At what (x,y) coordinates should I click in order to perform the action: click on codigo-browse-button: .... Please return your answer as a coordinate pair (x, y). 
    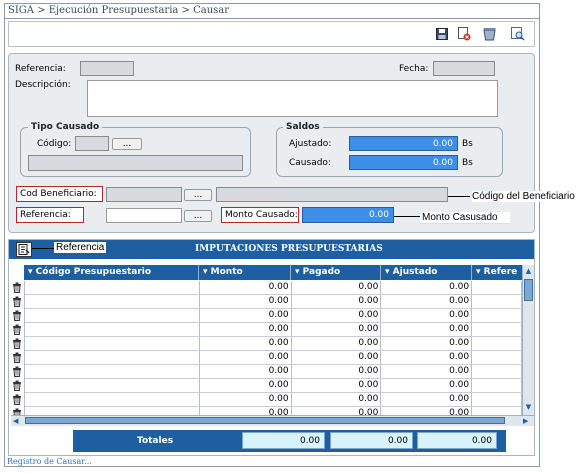
    Looking at the image, I should click on (127, 144).